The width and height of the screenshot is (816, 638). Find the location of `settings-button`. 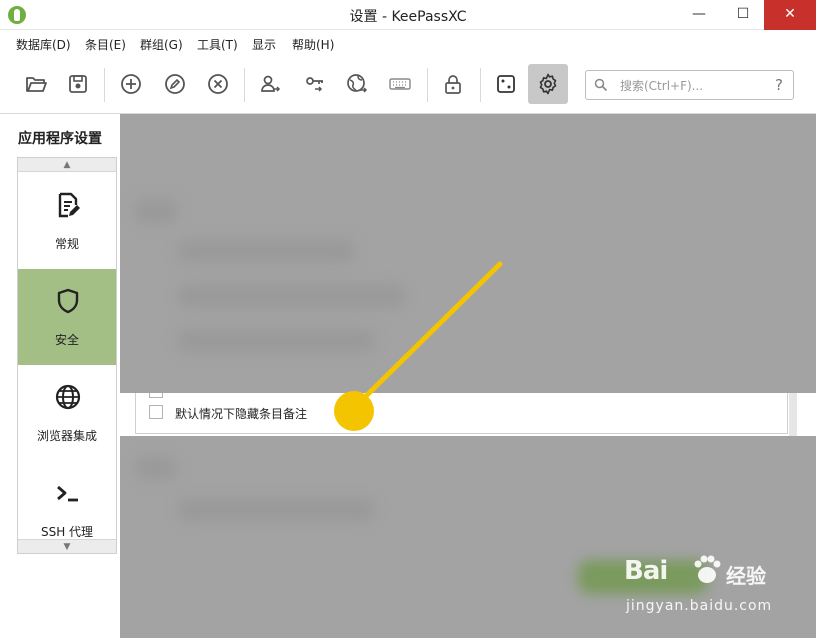

settings-button is located at coordinates (548, 84).